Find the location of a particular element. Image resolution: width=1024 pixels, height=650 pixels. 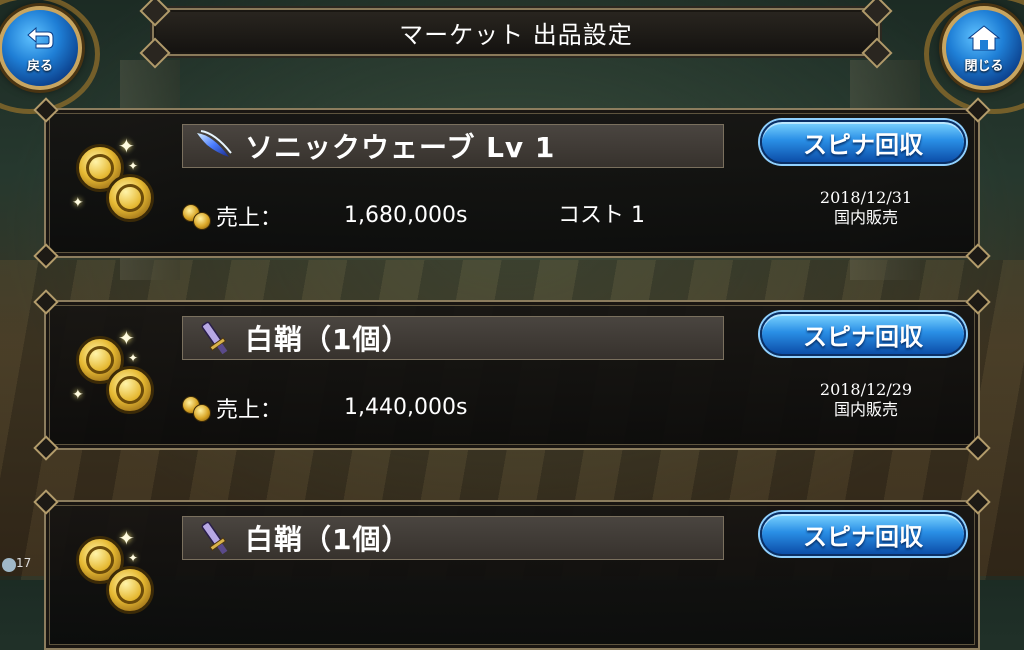

listing-date-block: 2018/12/31 国内販売 is located at coordinates (866, 208).